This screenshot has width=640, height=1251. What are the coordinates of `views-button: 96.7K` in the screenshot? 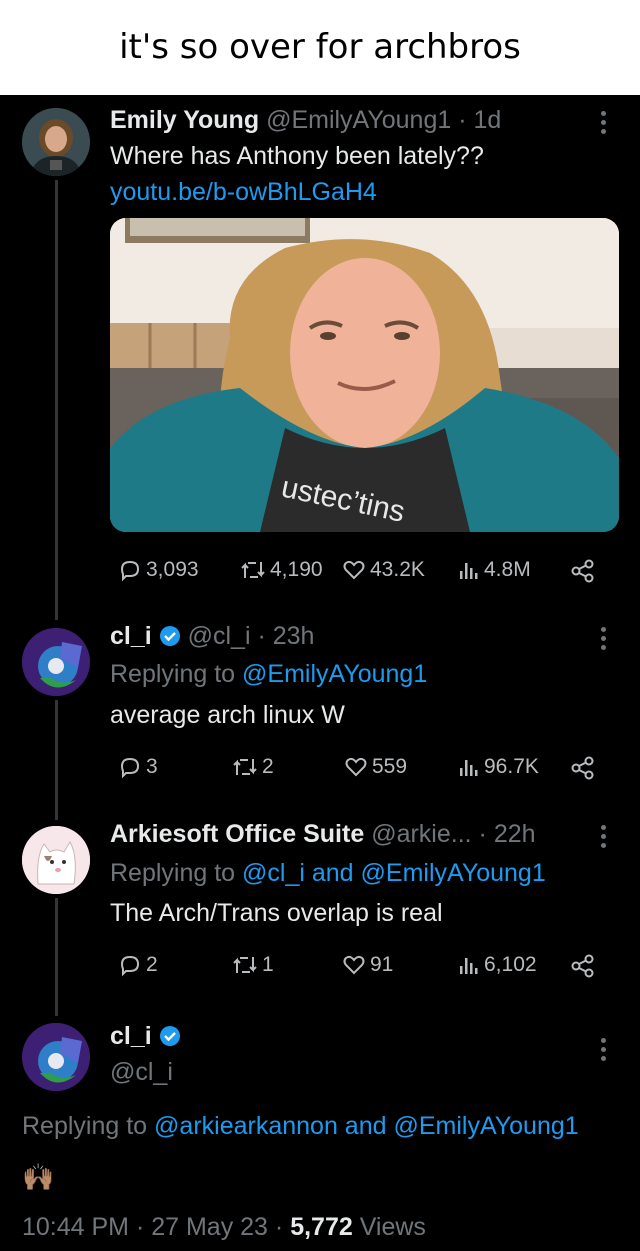 It's located at (497, 767).